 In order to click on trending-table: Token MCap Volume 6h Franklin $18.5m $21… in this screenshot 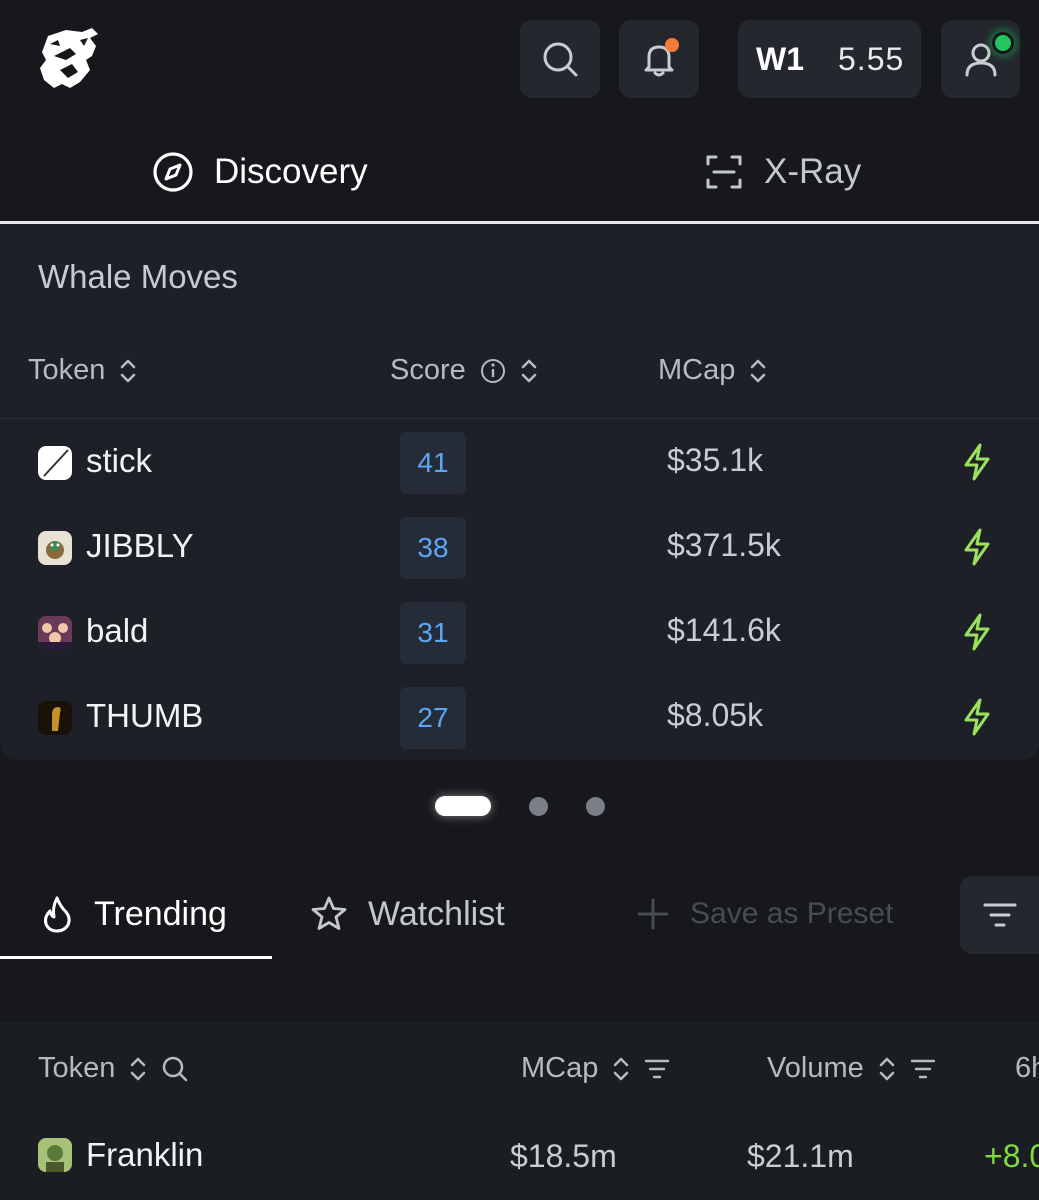, I will do `click(519, 1111)`.